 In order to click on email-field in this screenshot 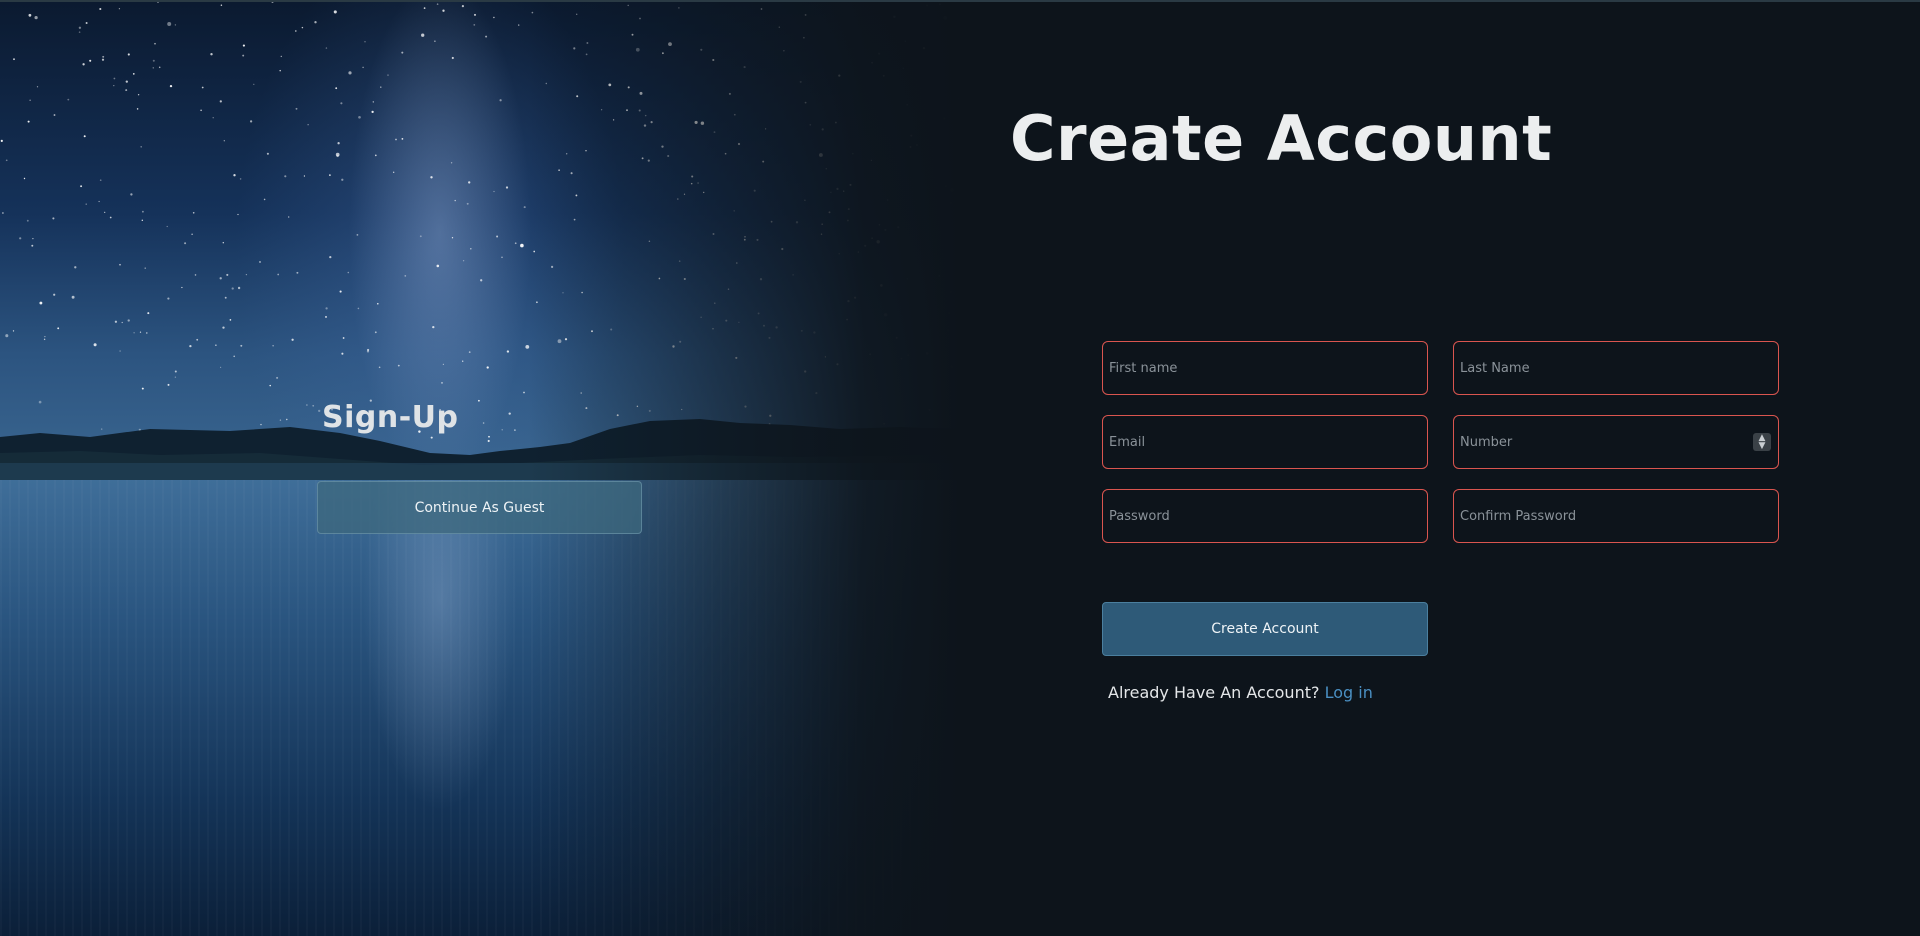, I will do `click(1265, 442)`.